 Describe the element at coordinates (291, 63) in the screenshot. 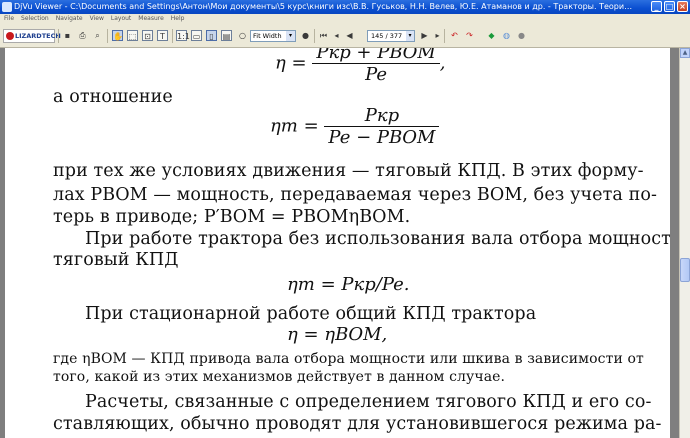

I see `formula-lhs: η =` at that location.